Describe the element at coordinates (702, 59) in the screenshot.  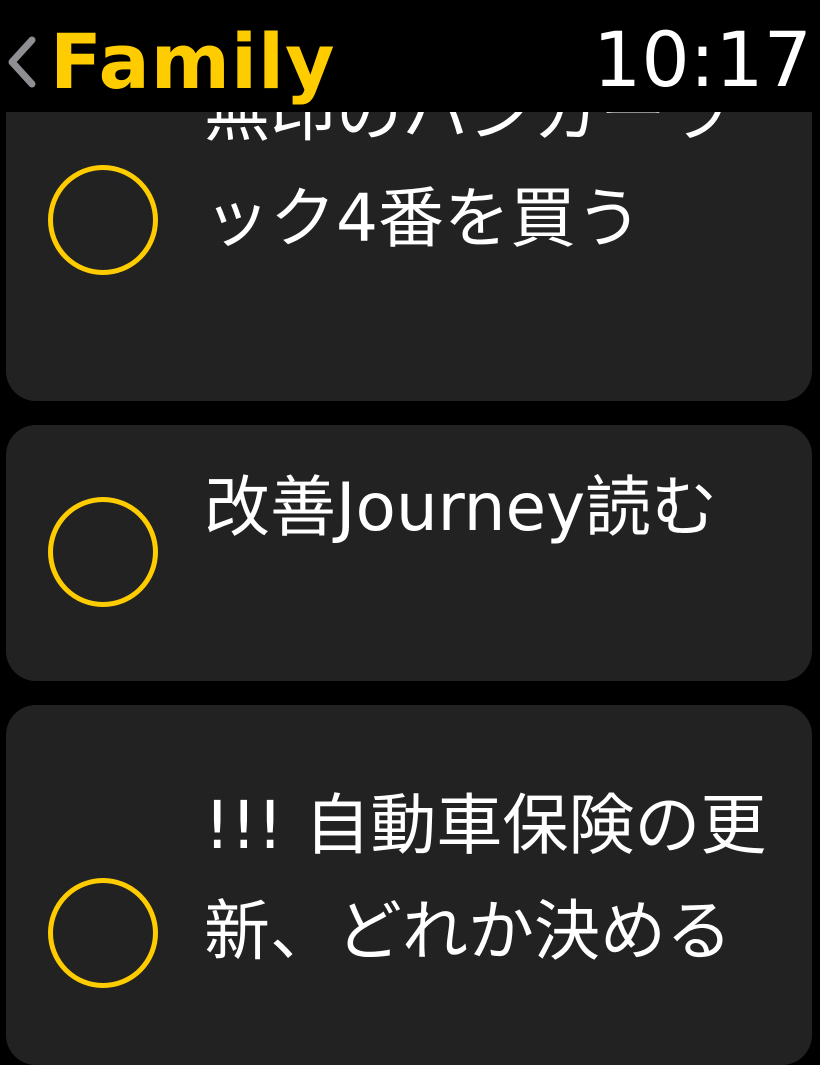
I see `clock: 10:17` at that location.